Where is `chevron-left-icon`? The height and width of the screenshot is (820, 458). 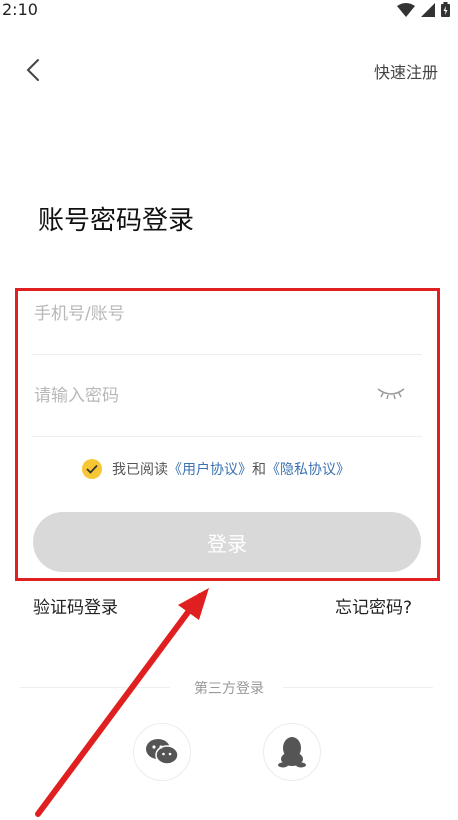 chevron-left-icon is located at coordinates (32, 70).